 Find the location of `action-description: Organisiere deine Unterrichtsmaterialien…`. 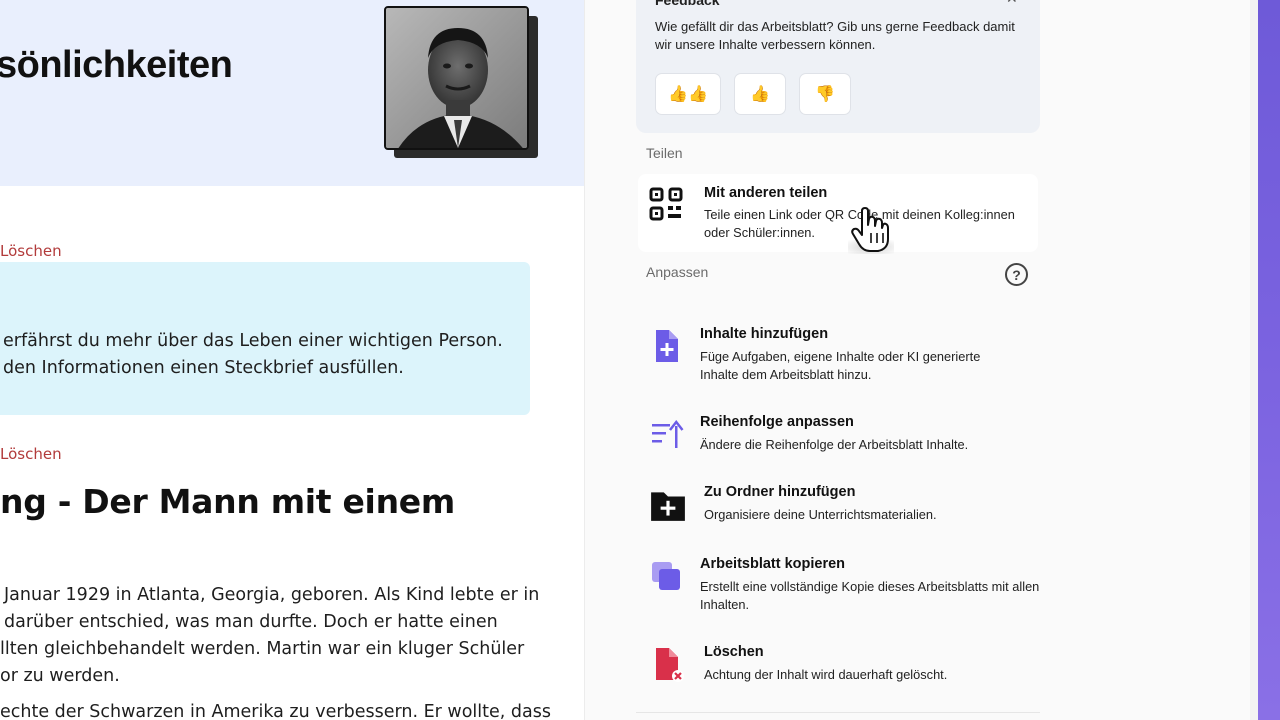

action-description: Organisiere deine Unterrichtsmaterialien… is located at coordinates (820, 514).